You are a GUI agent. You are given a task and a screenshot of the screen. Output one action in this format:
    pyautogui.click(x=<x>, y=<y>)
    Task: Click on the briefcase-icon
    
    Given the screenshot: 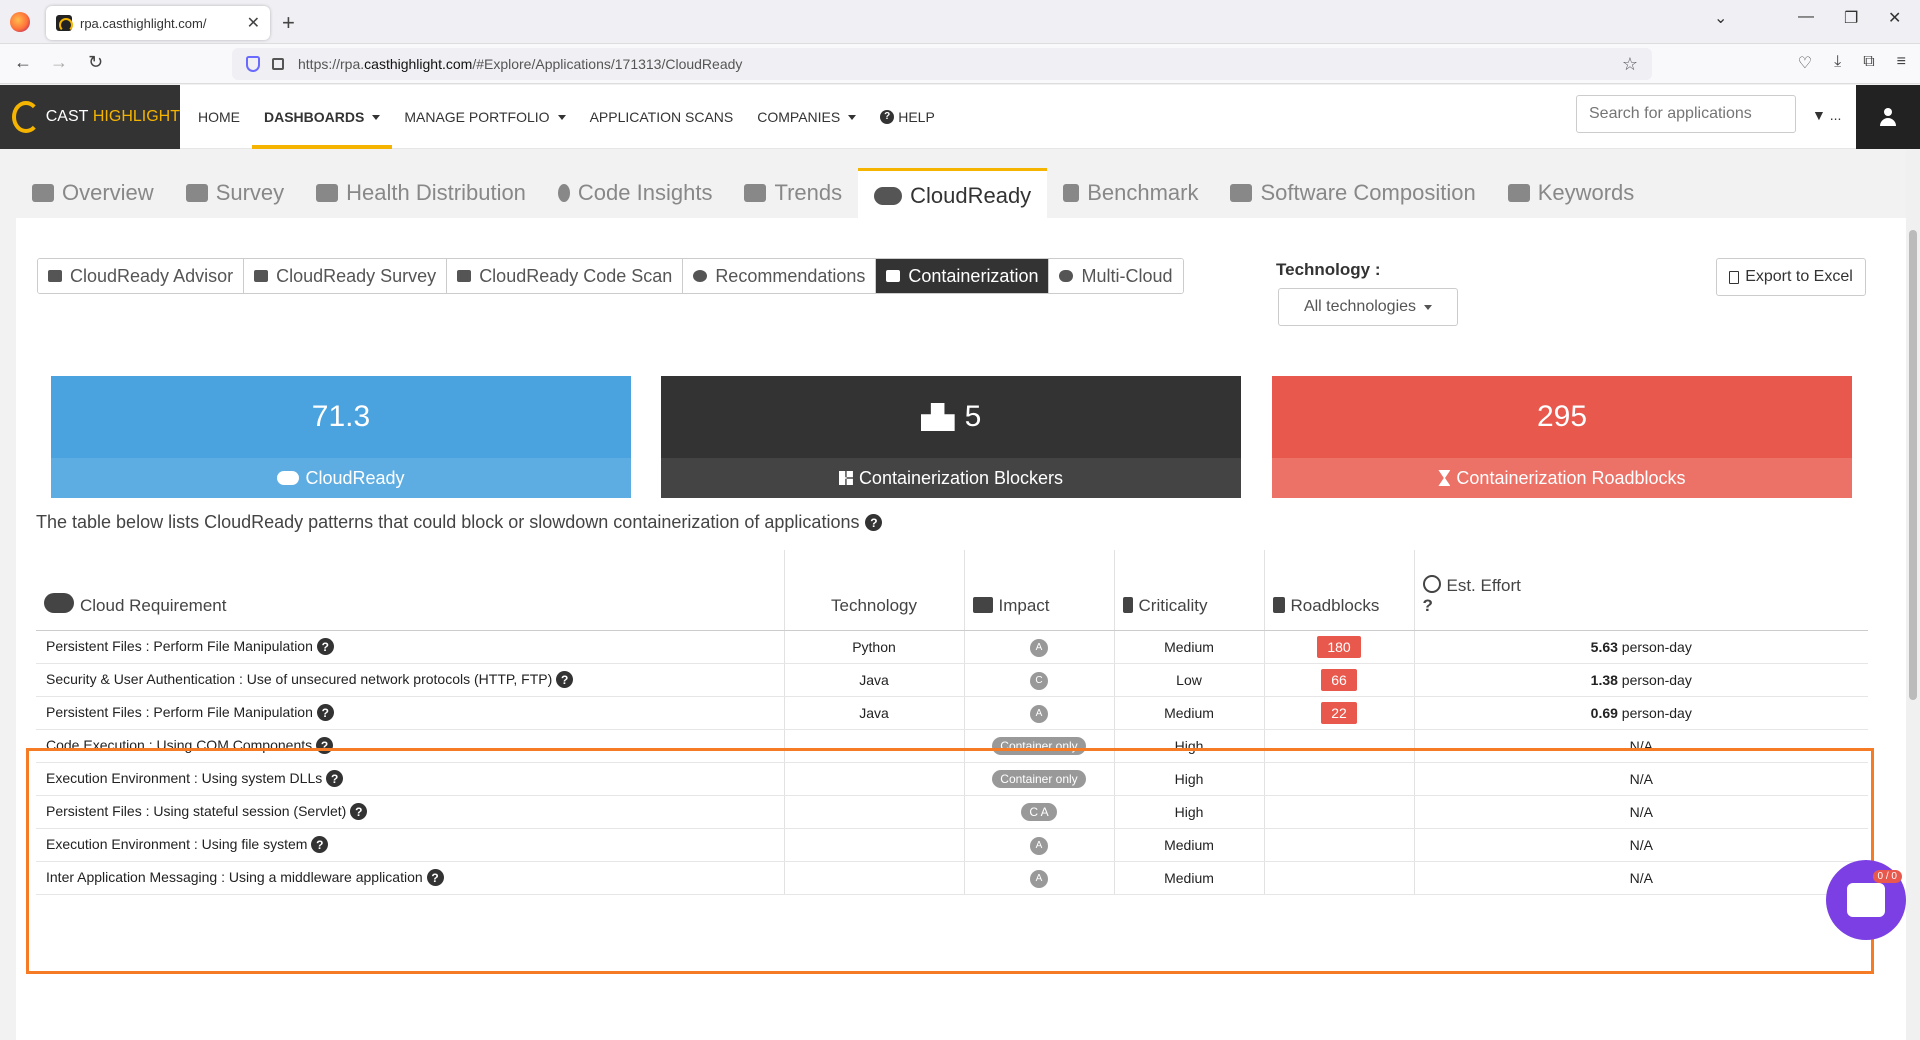 What is the action you would take?
    pyautogui.click(x=196, y=193)
    